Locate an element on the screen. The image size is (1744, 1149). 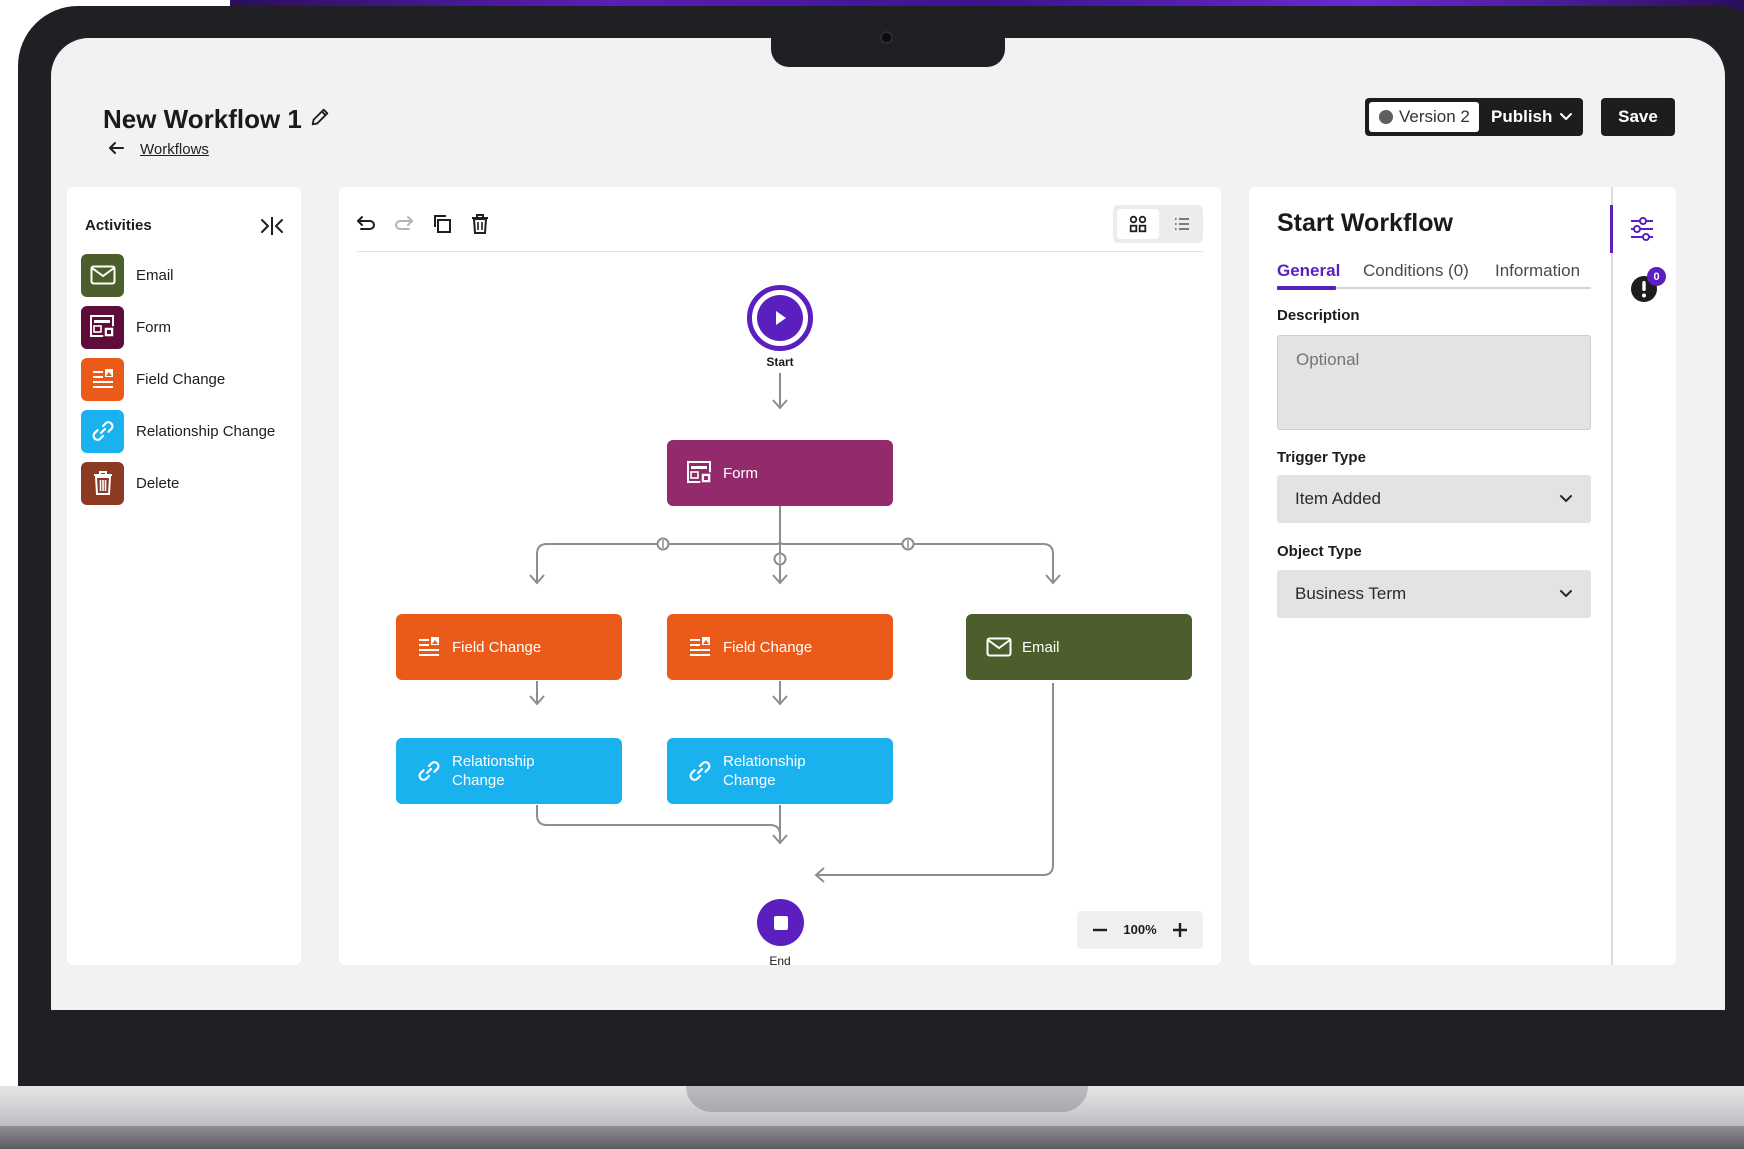
save-button: Save is located at coordinates (1638, 117).